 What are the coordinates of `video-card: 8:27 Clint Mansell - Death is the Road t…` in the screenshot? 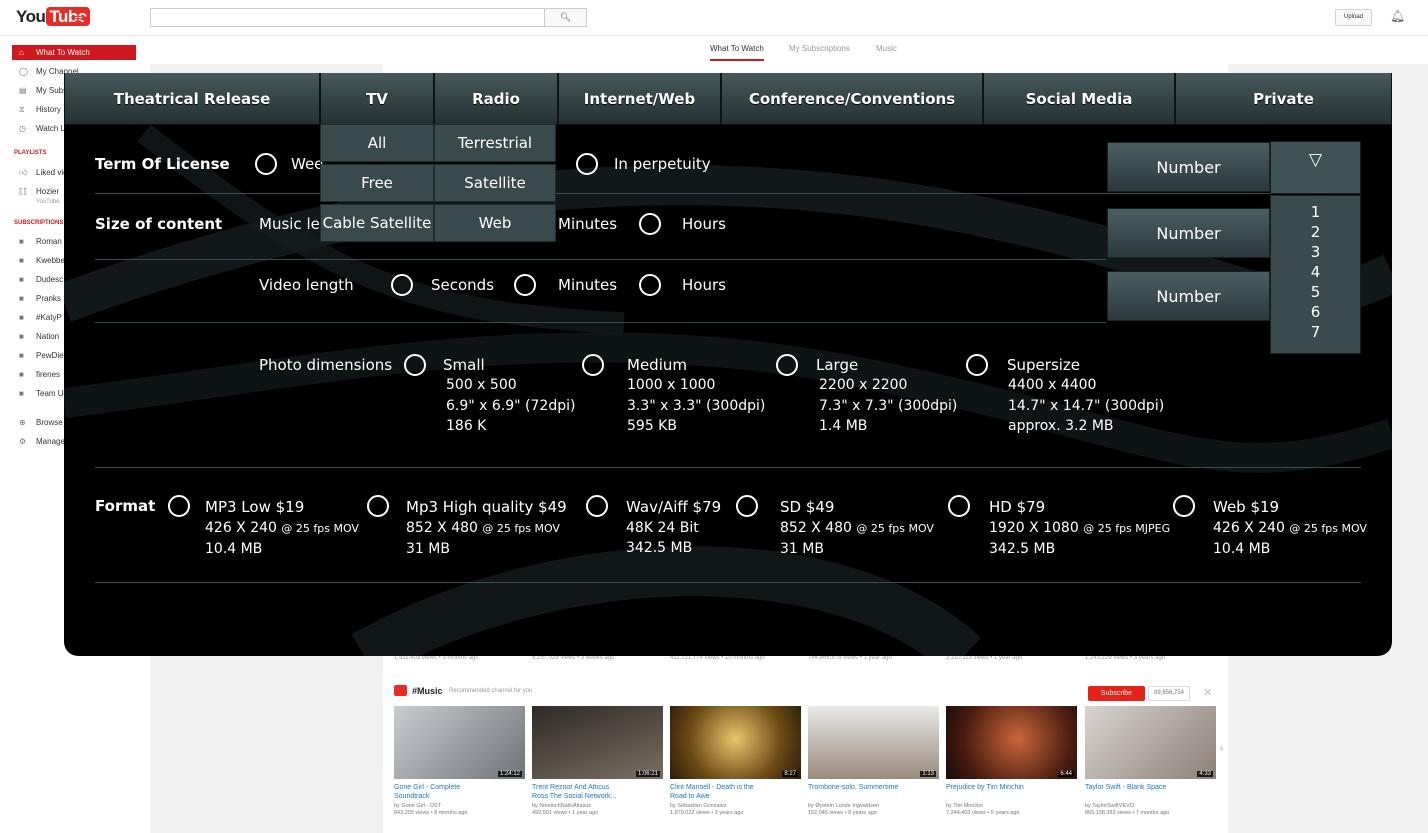 It's located at (735, 768).